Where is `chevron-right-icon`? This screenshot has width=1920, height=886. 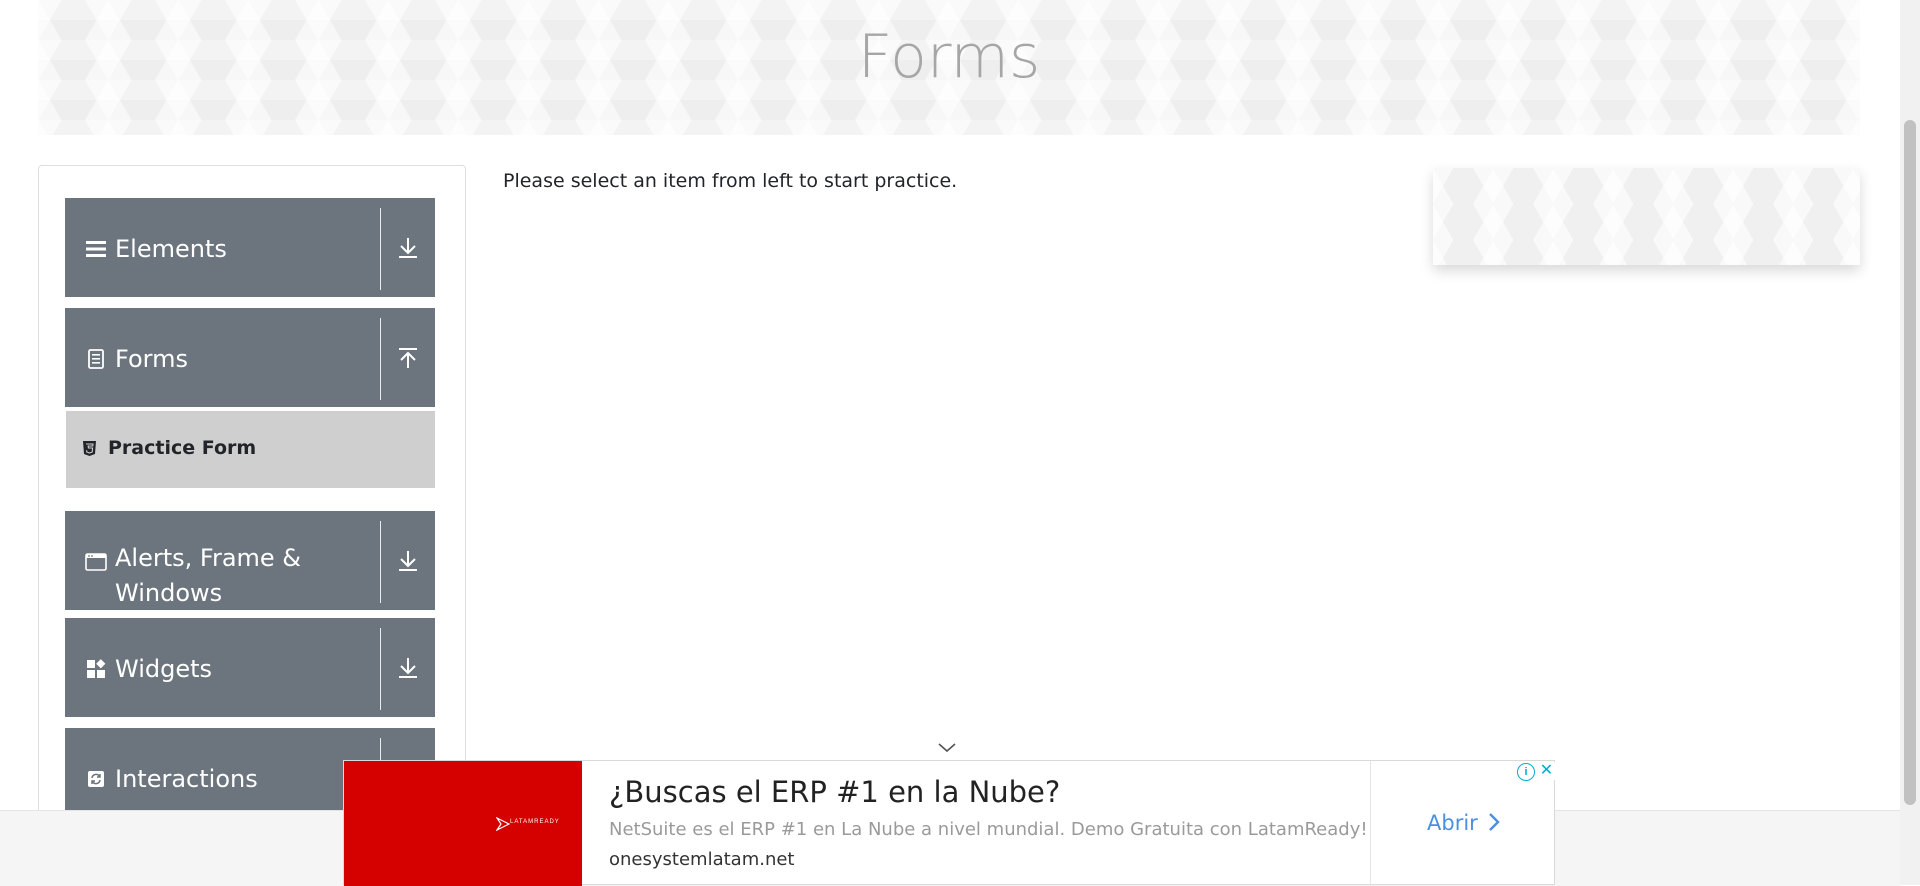 chevron-right-icon is located at coordinates (1494, 822).